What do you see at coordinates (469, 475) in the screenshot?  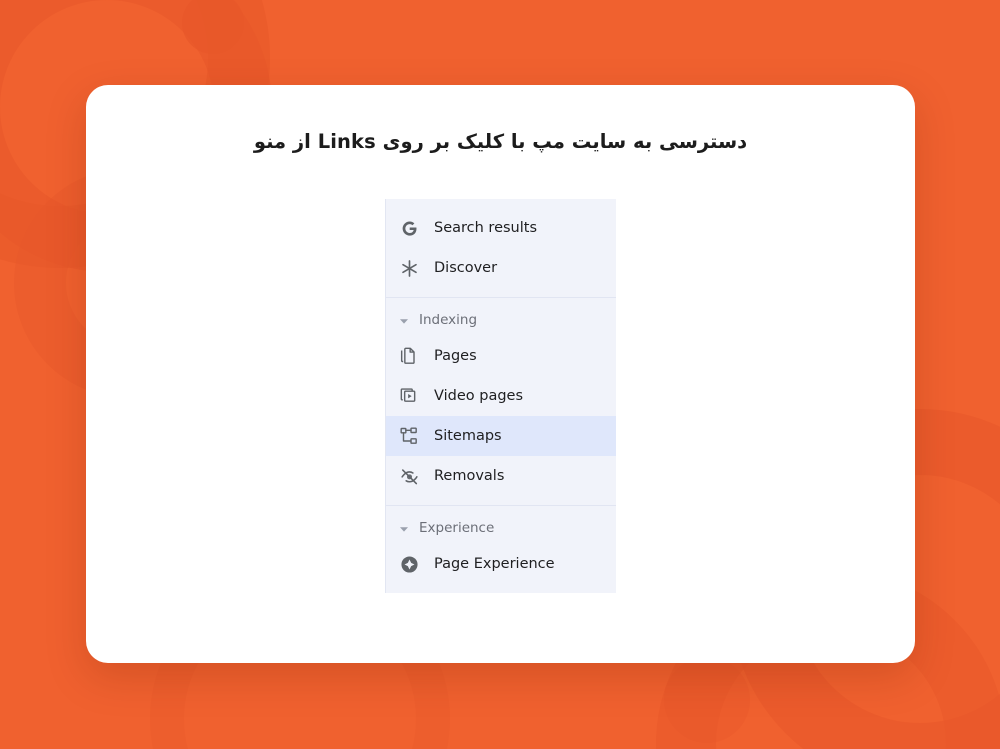 I see `menu-item-label: Removals` at bounding box center [469, 475].